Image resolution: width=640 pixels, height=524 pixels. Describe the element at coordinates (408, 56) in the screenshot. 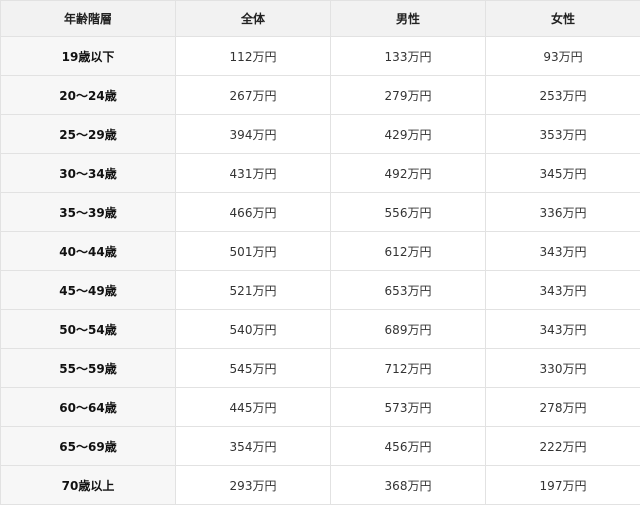

I see `male-income-cell: 133万円` at that location.